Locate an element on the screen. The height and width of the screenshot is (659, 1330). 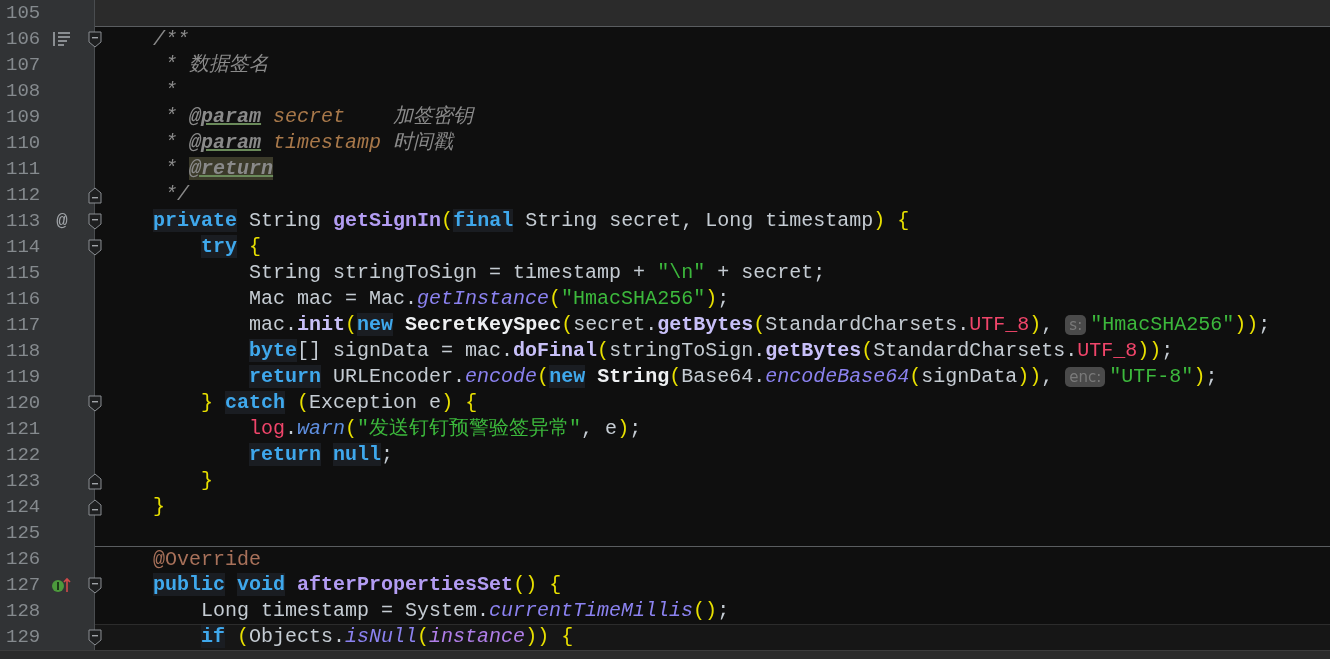
line-number: 109 is located at coordinates (24, 117).